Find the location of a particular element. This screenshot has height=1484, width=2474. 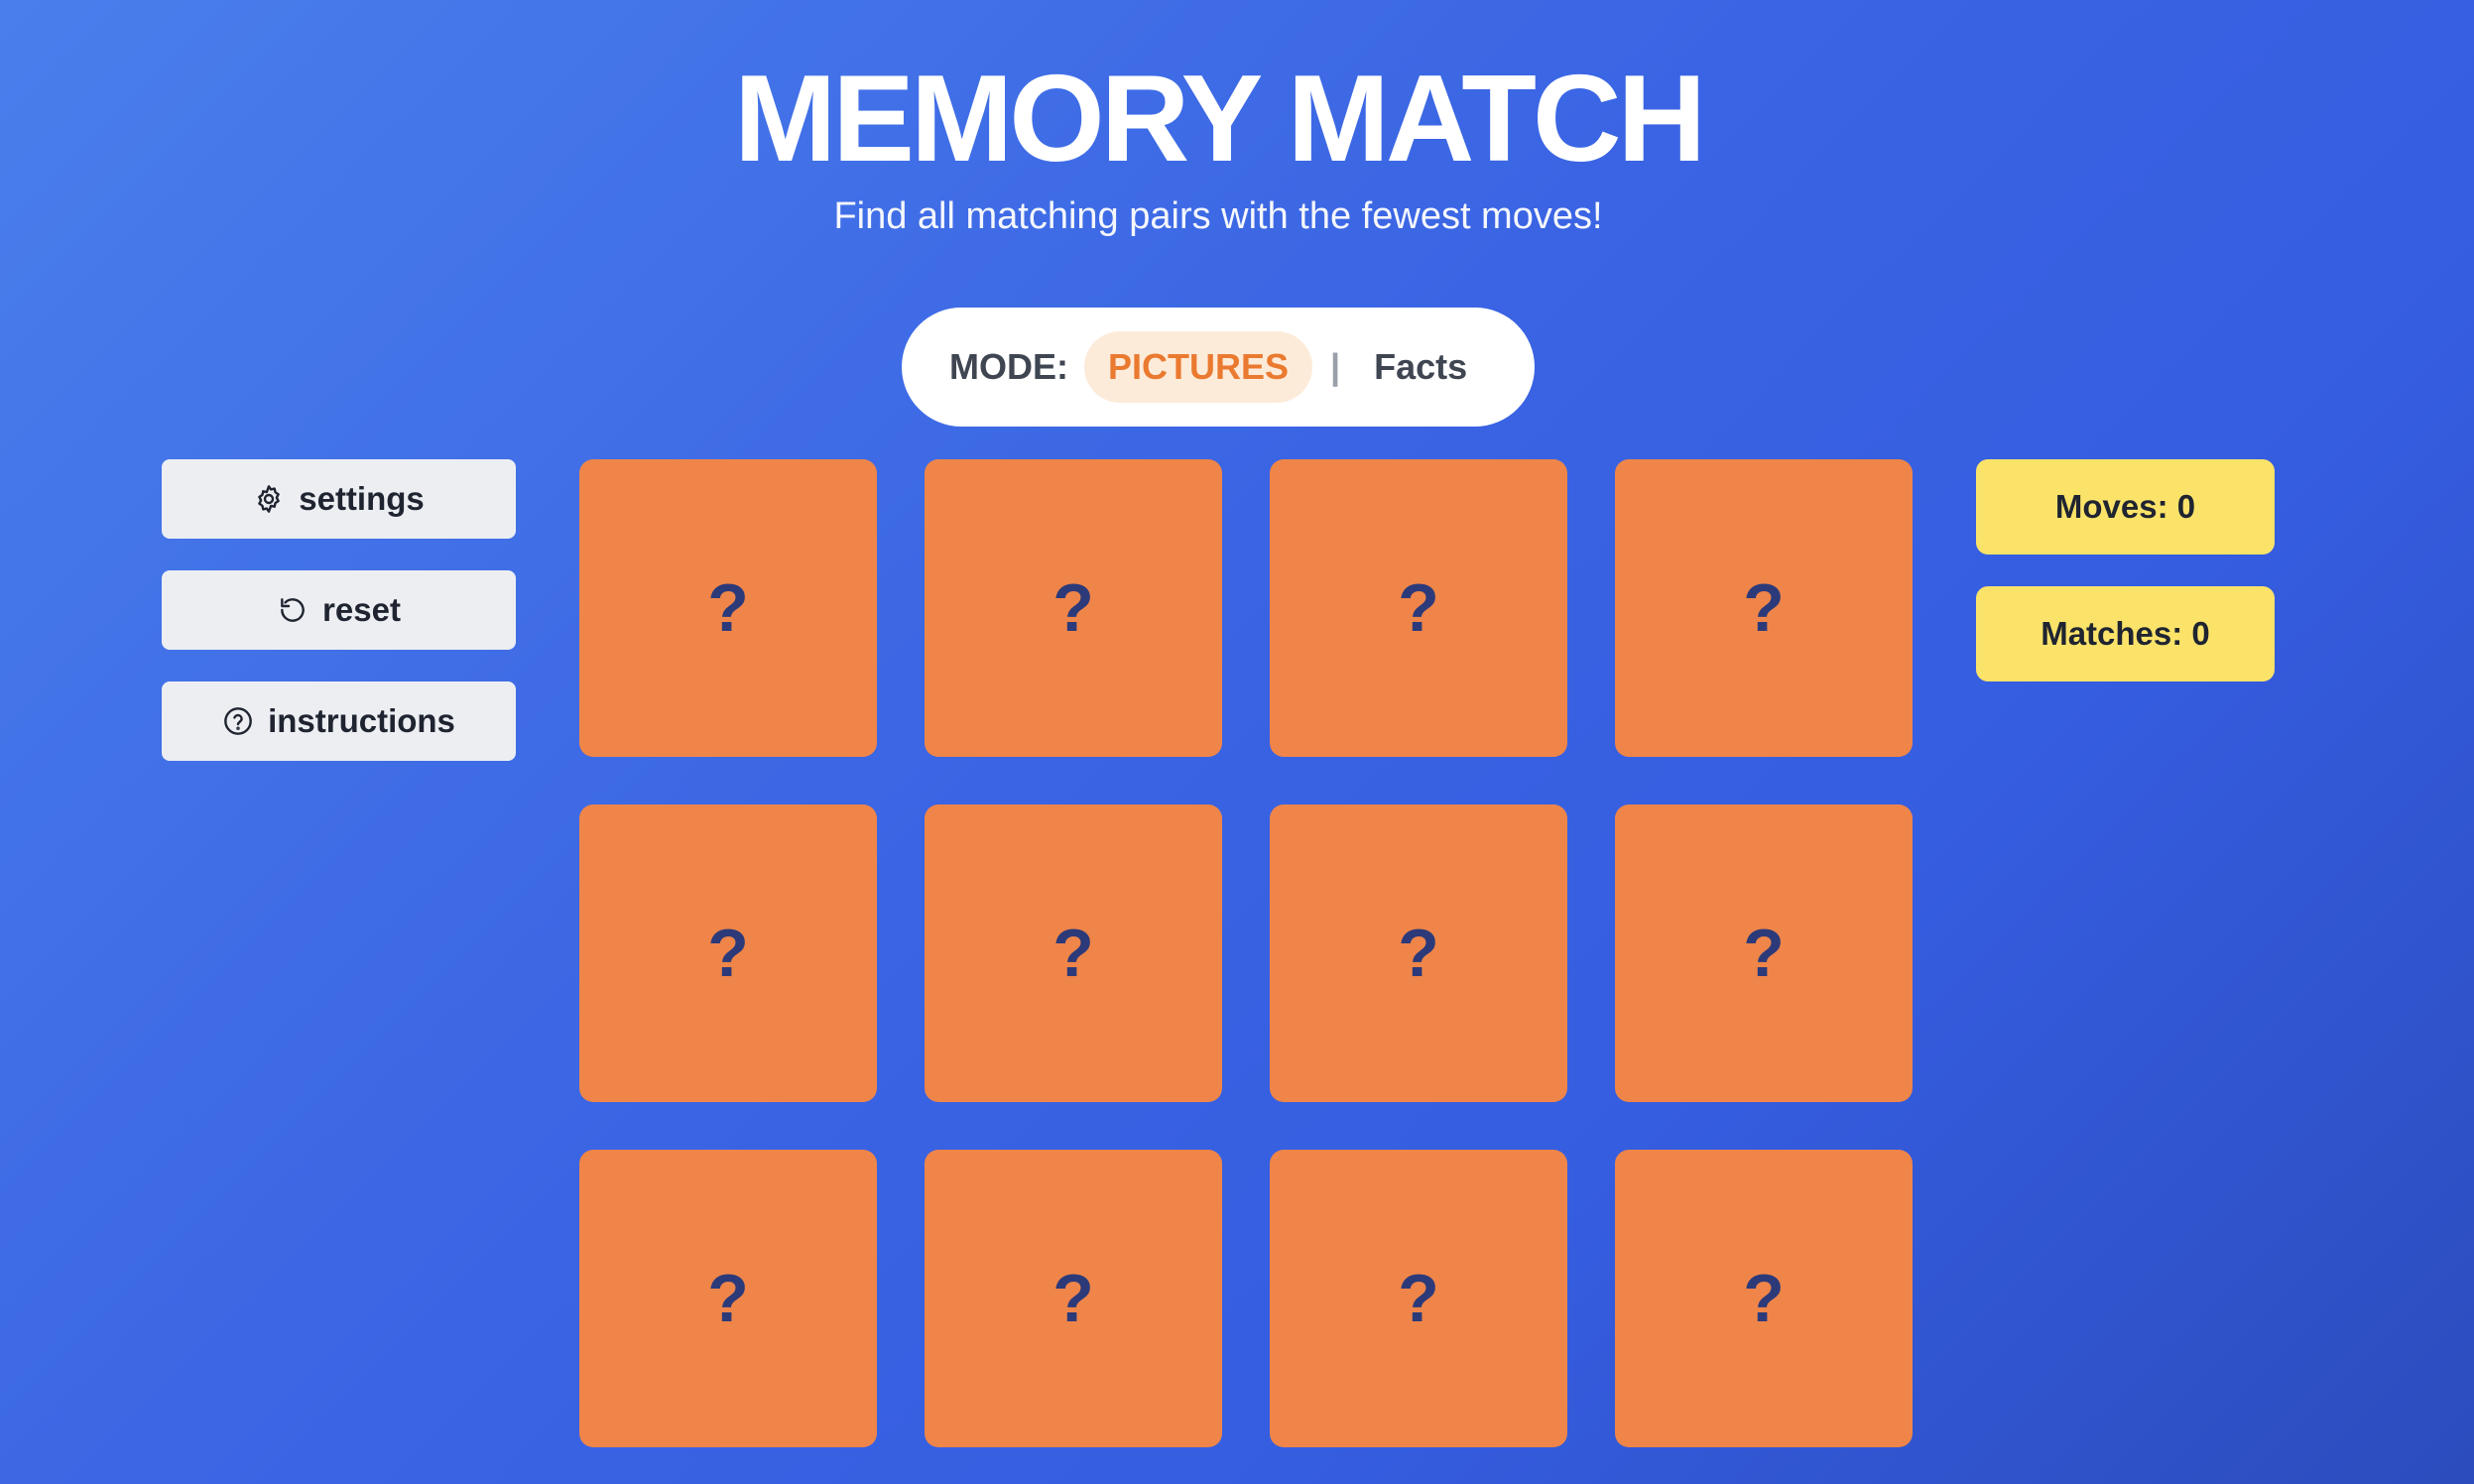

question-circle-icon is located at coordinates (238, 721).